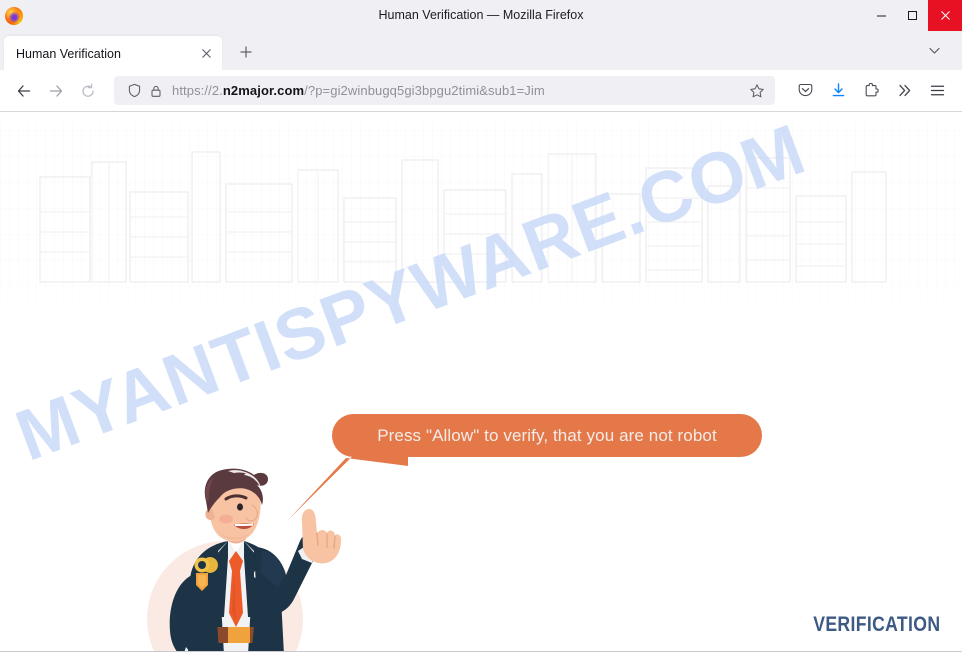 The height and width of the screenshot is (652, 962). What do you see at coordinates (876, 624) in the screenshot?
I see `verification-logo: VERIFICATION` at bounding box center [876, 624].